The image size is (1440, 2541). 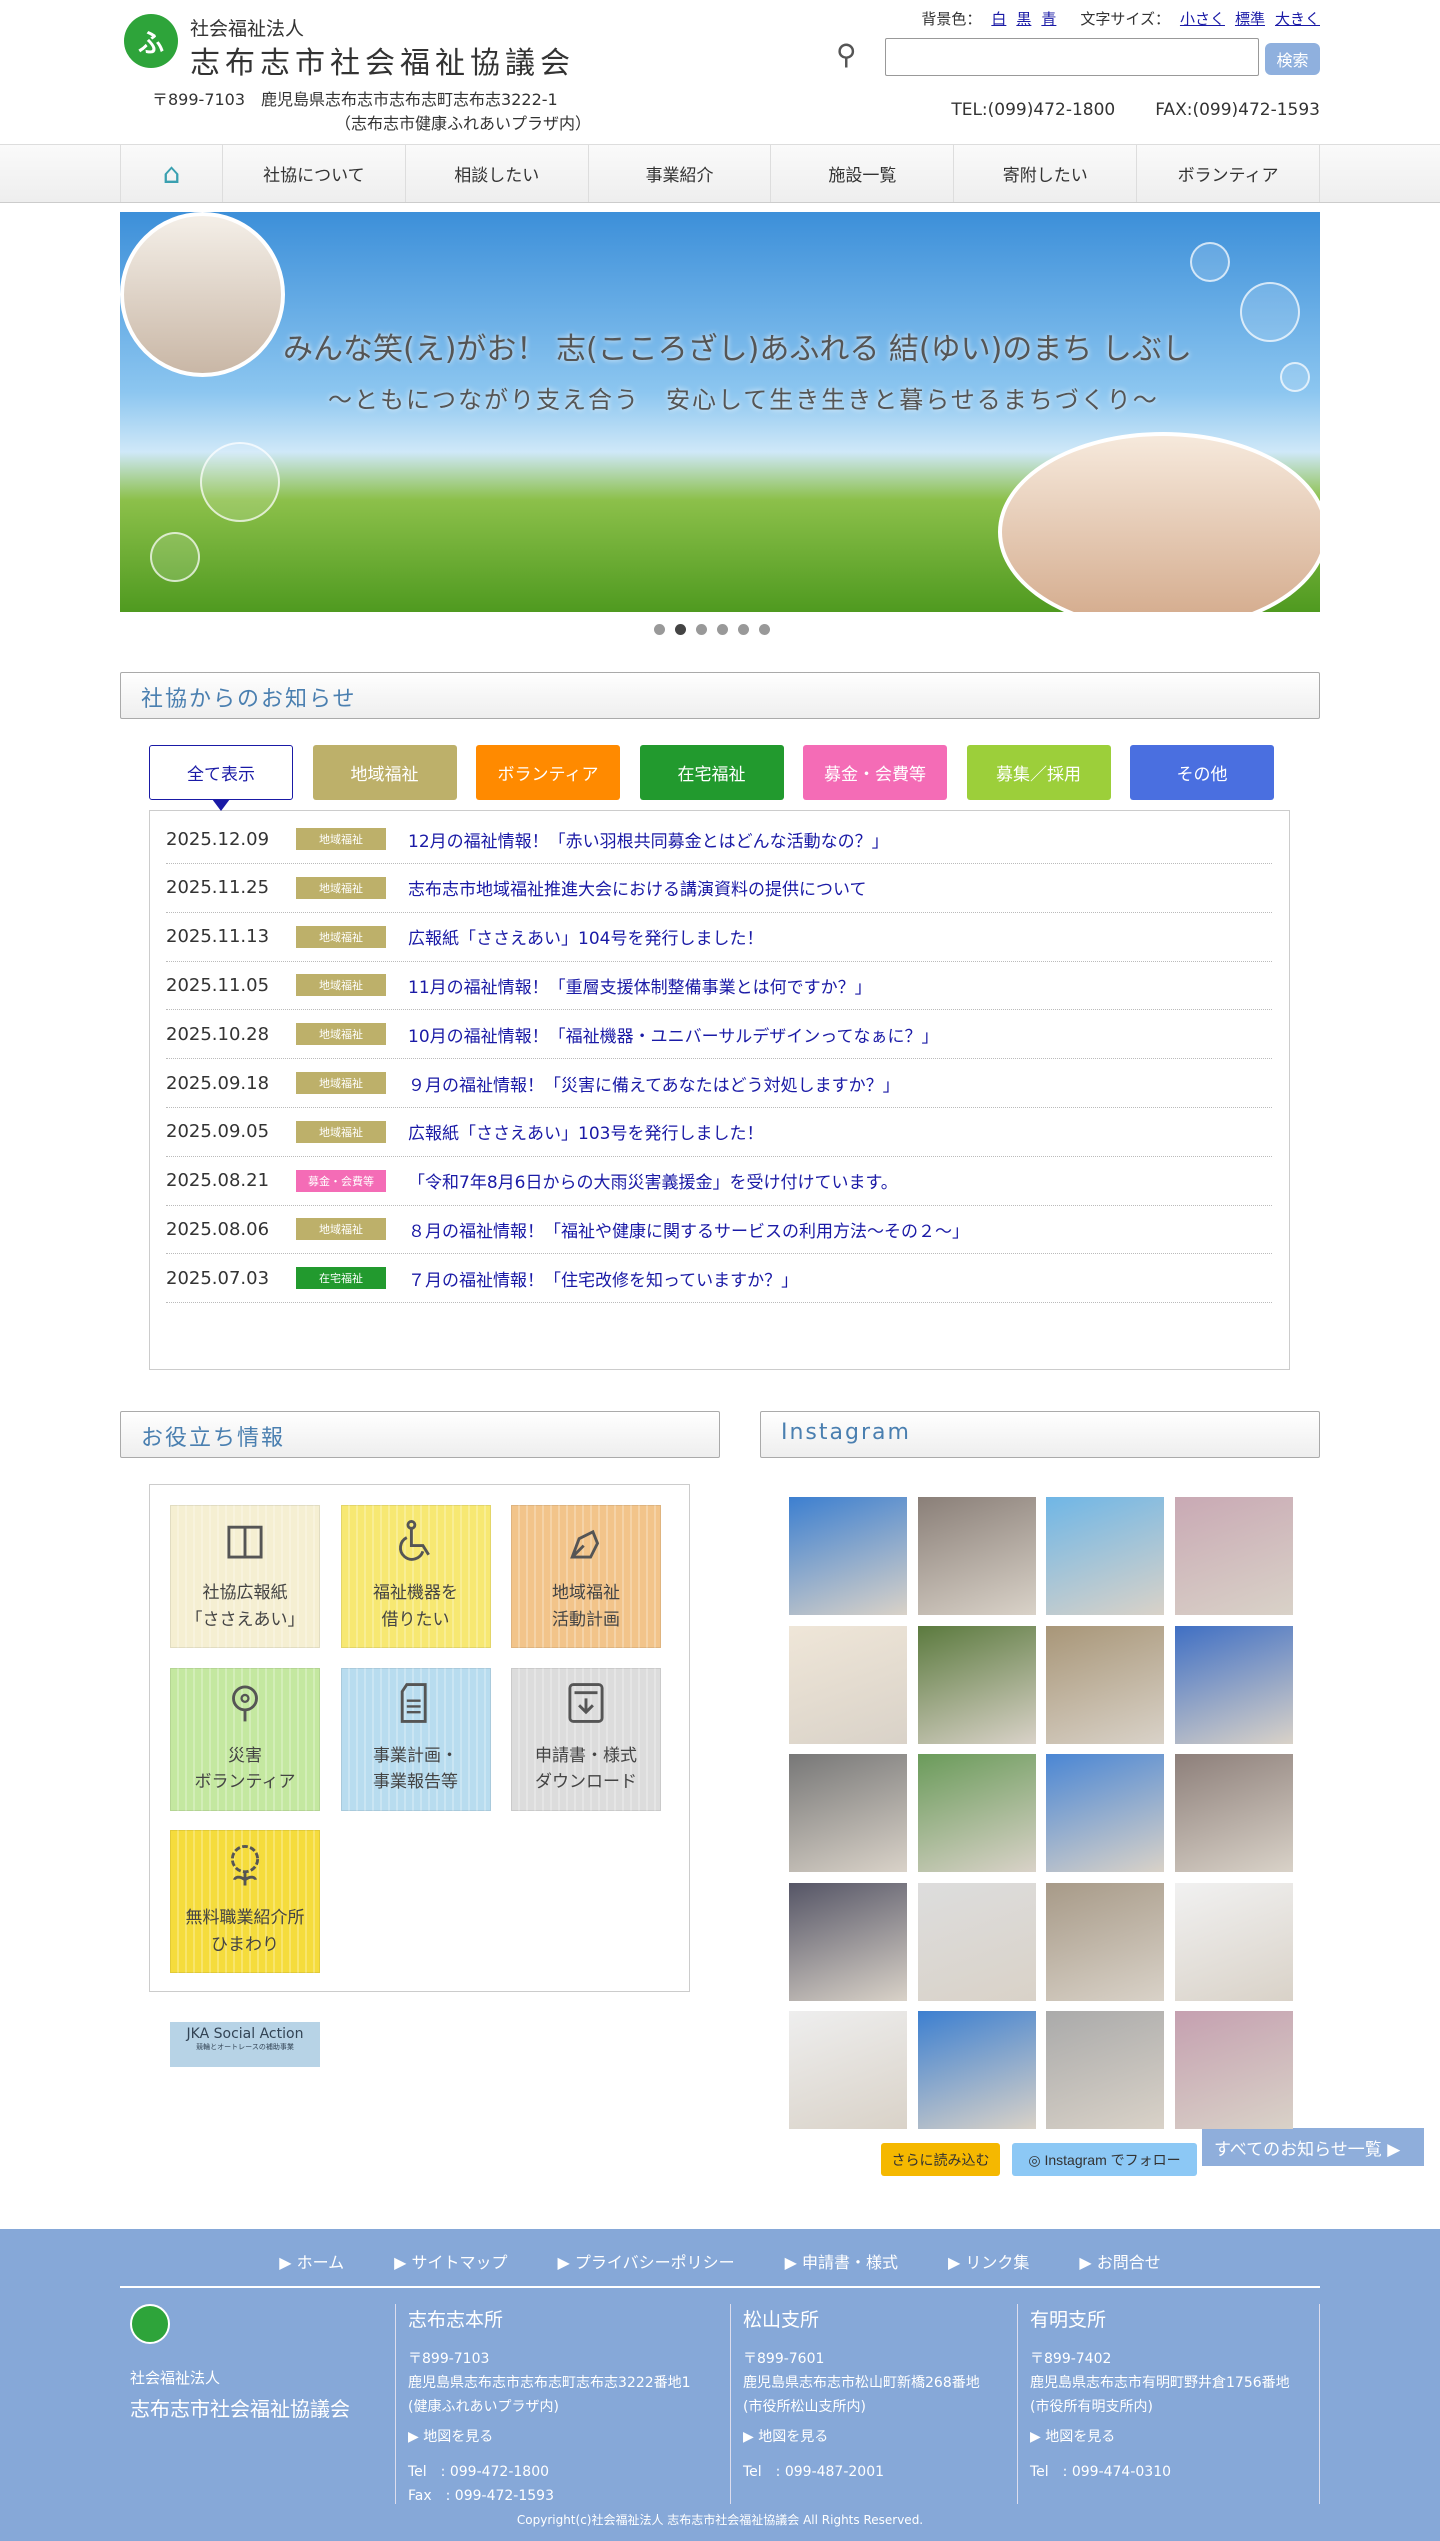 I want to click on filter-tab: 募集／採用, so click(x=1038, y=772).